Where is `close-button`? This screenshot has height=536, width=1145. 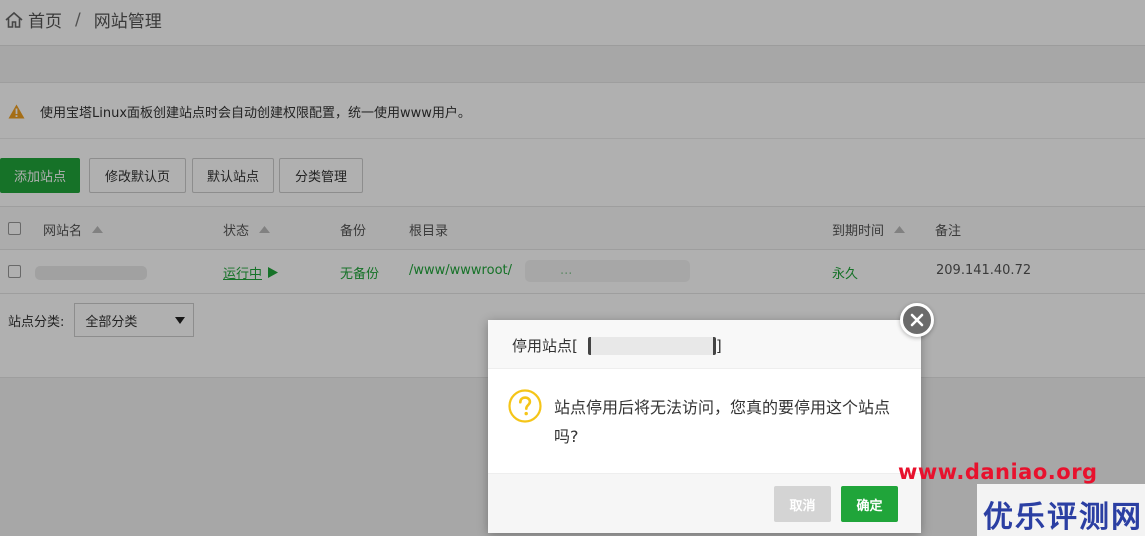 close-button is located at coordinates (917, 320).